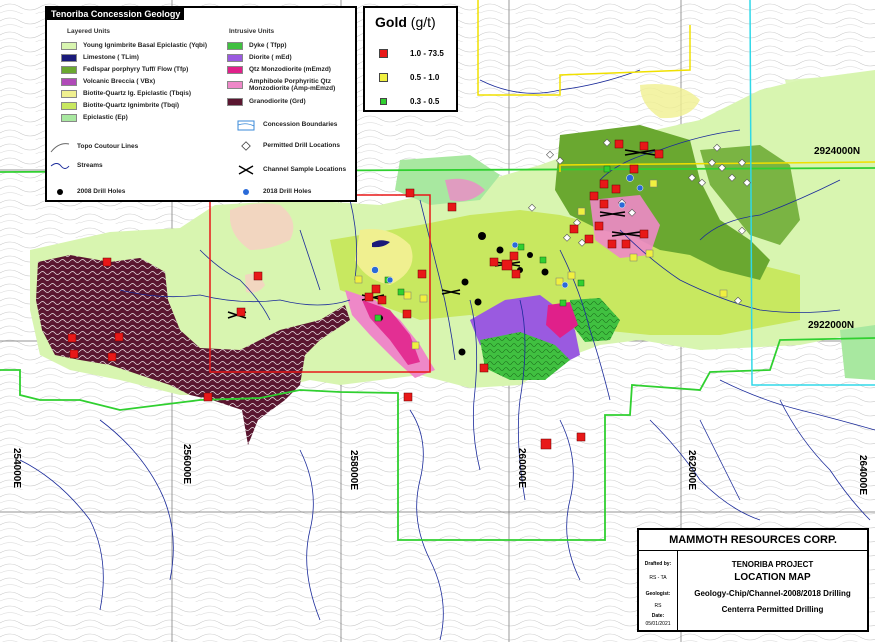 Image resolution: width=875 pixels, height=642 pixels. I want to click on legend-item-ep: Epiclastic (Ep), so click(94, 117).